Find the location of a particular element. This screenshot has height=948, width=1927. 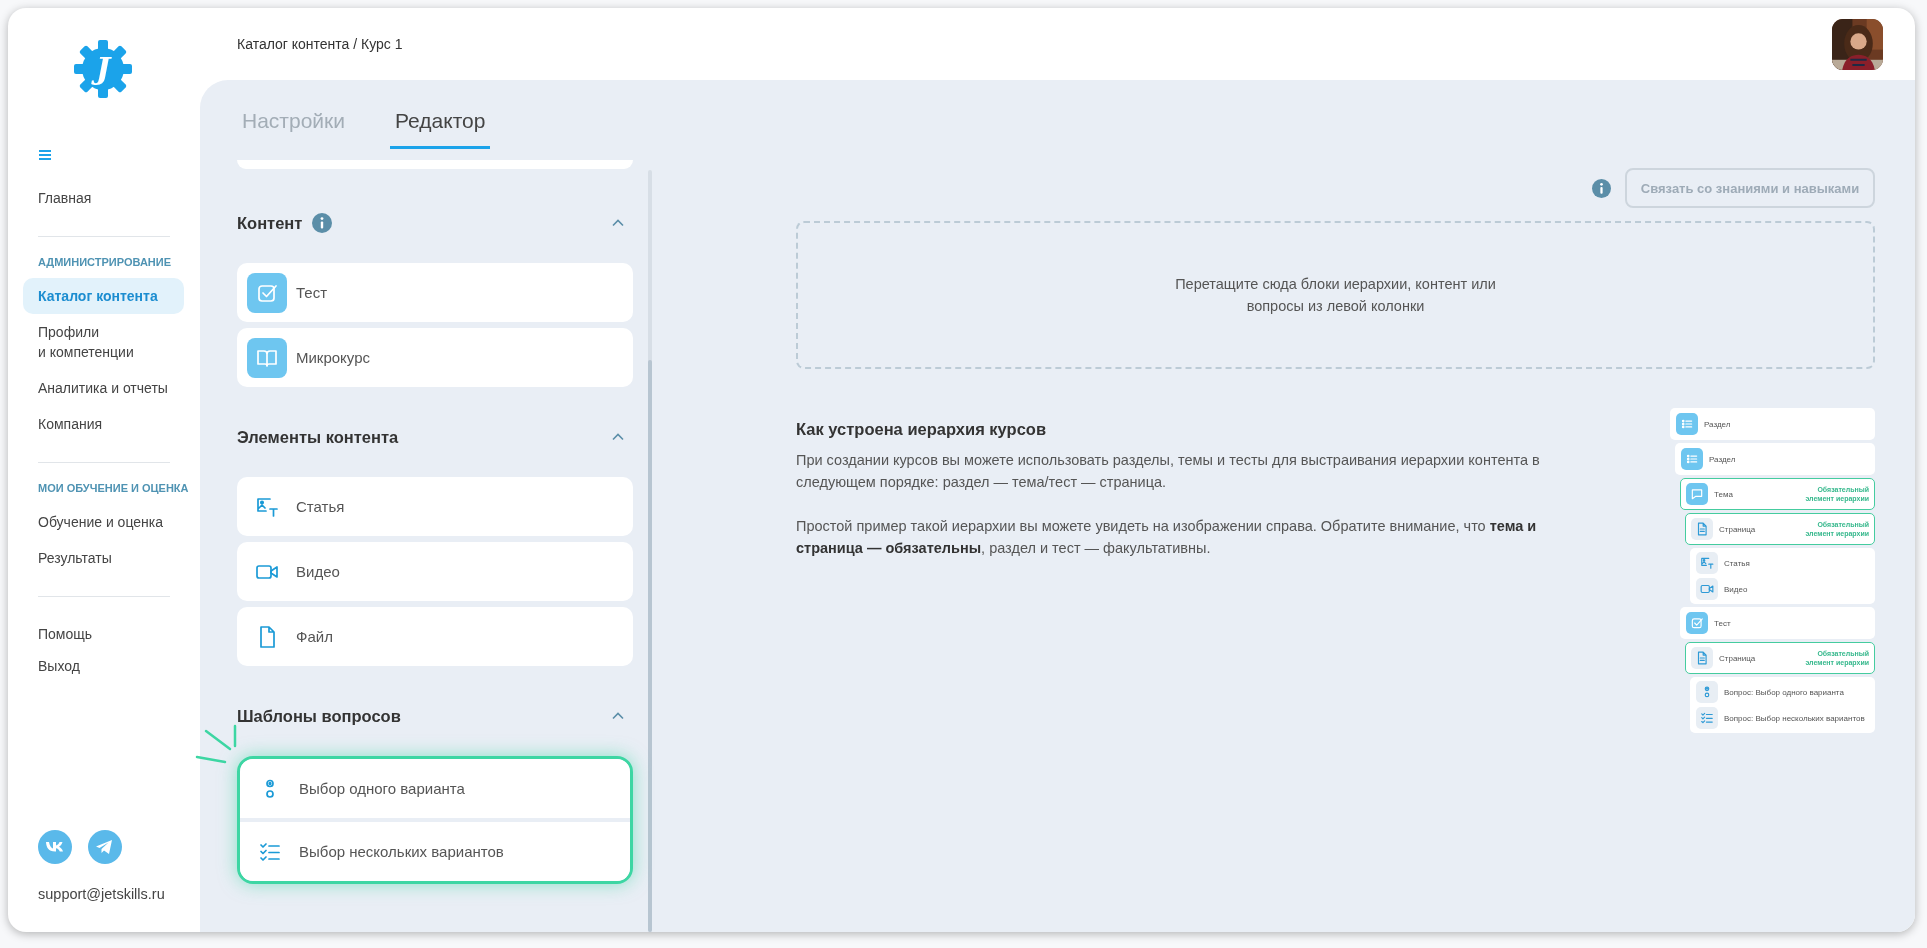

image-text-icon is located at coordinates (1707, 563).